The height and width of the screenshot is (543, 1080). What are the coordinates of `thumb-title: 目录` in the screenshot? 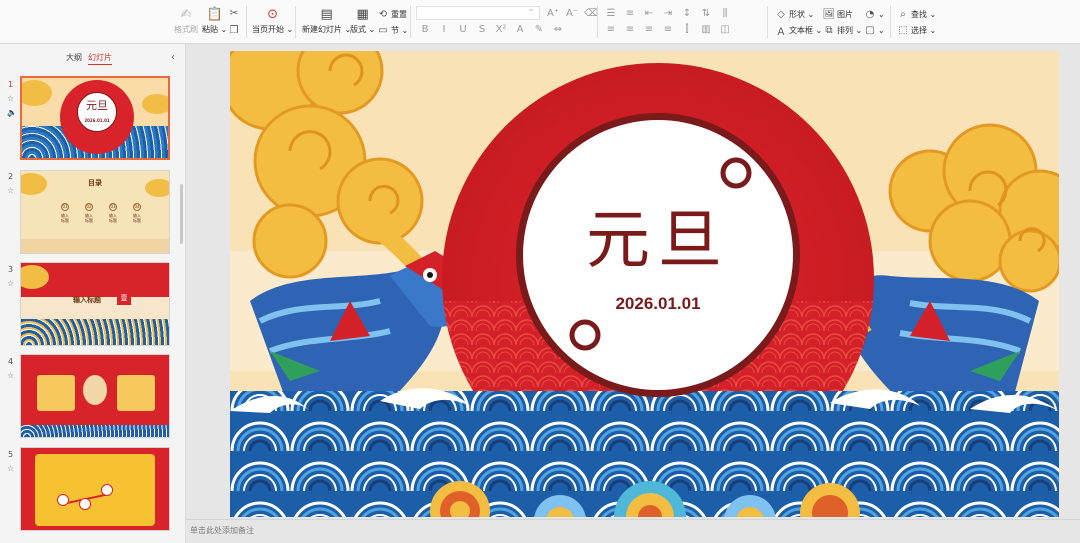 It's located at (95, 183).